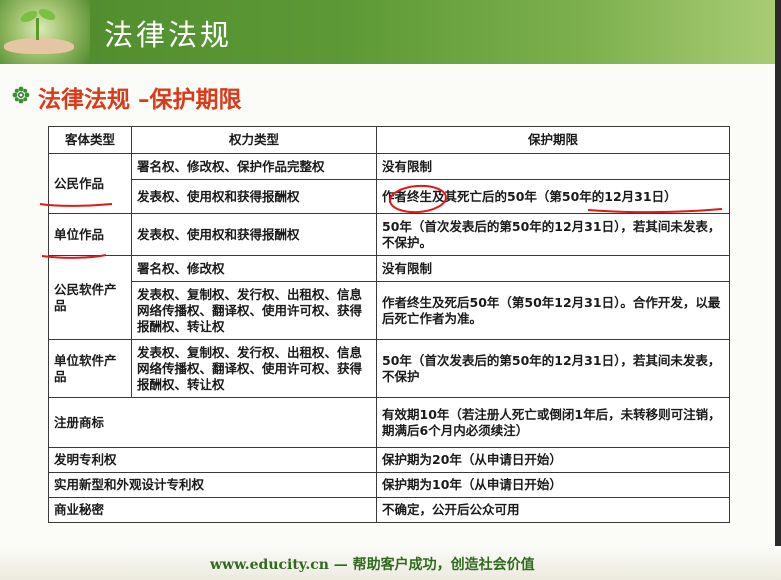 The width and height of the screenshot is (781, 580). What do you see at coordinates (47, 14) in the screenshot?
I see `sprout-leaf-right` at bounding box center [47, 14].